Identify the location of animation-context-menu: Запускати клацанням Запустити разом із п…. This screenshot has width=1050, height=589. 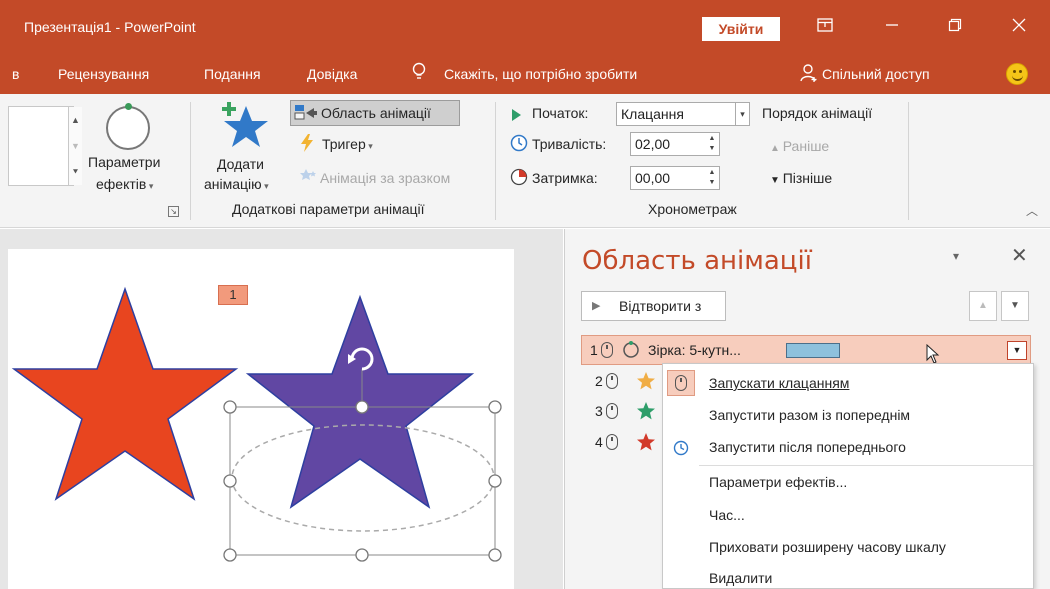
(848, 476).